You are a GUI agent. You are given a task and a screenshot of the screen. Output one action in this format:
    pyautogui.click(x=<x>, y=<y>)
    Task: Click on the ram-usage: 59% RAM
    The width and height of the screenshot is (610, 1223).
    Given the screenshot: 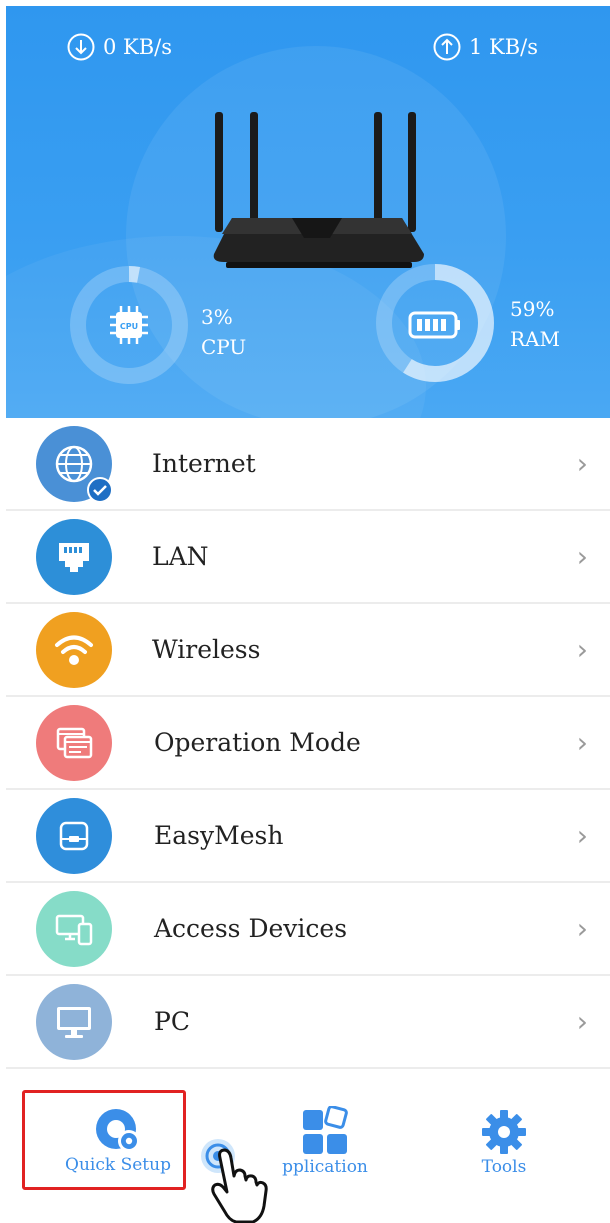 What is the action you would take?
    pyautogui.click(x=535, y=324)
    